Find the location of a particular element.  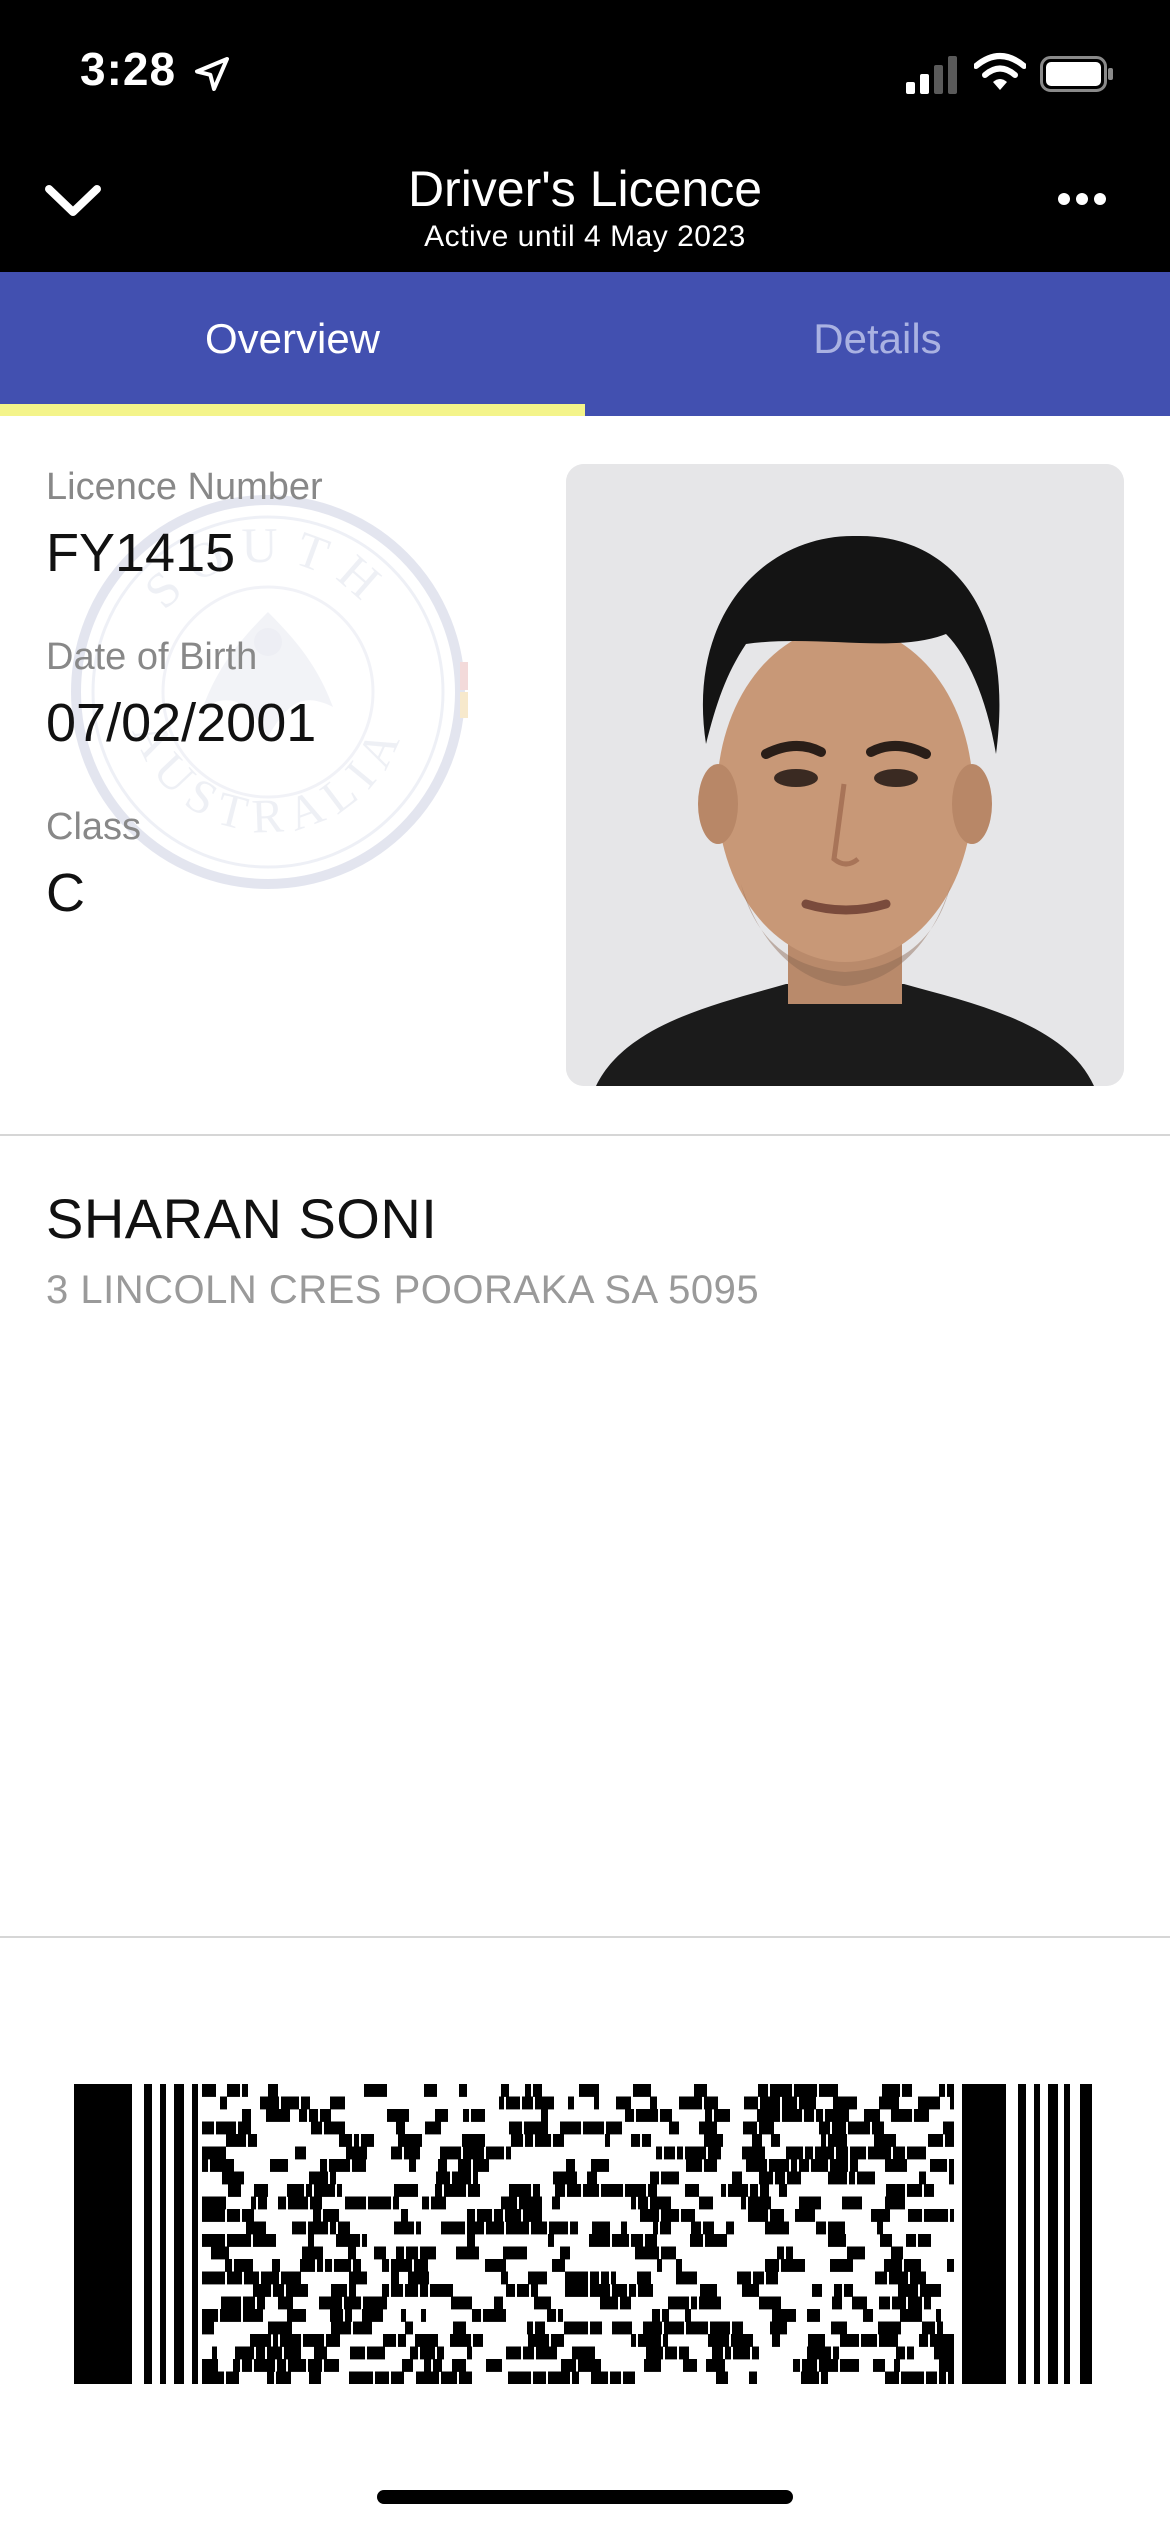

cellular-signal-icon is located at coordinates (931, 75).